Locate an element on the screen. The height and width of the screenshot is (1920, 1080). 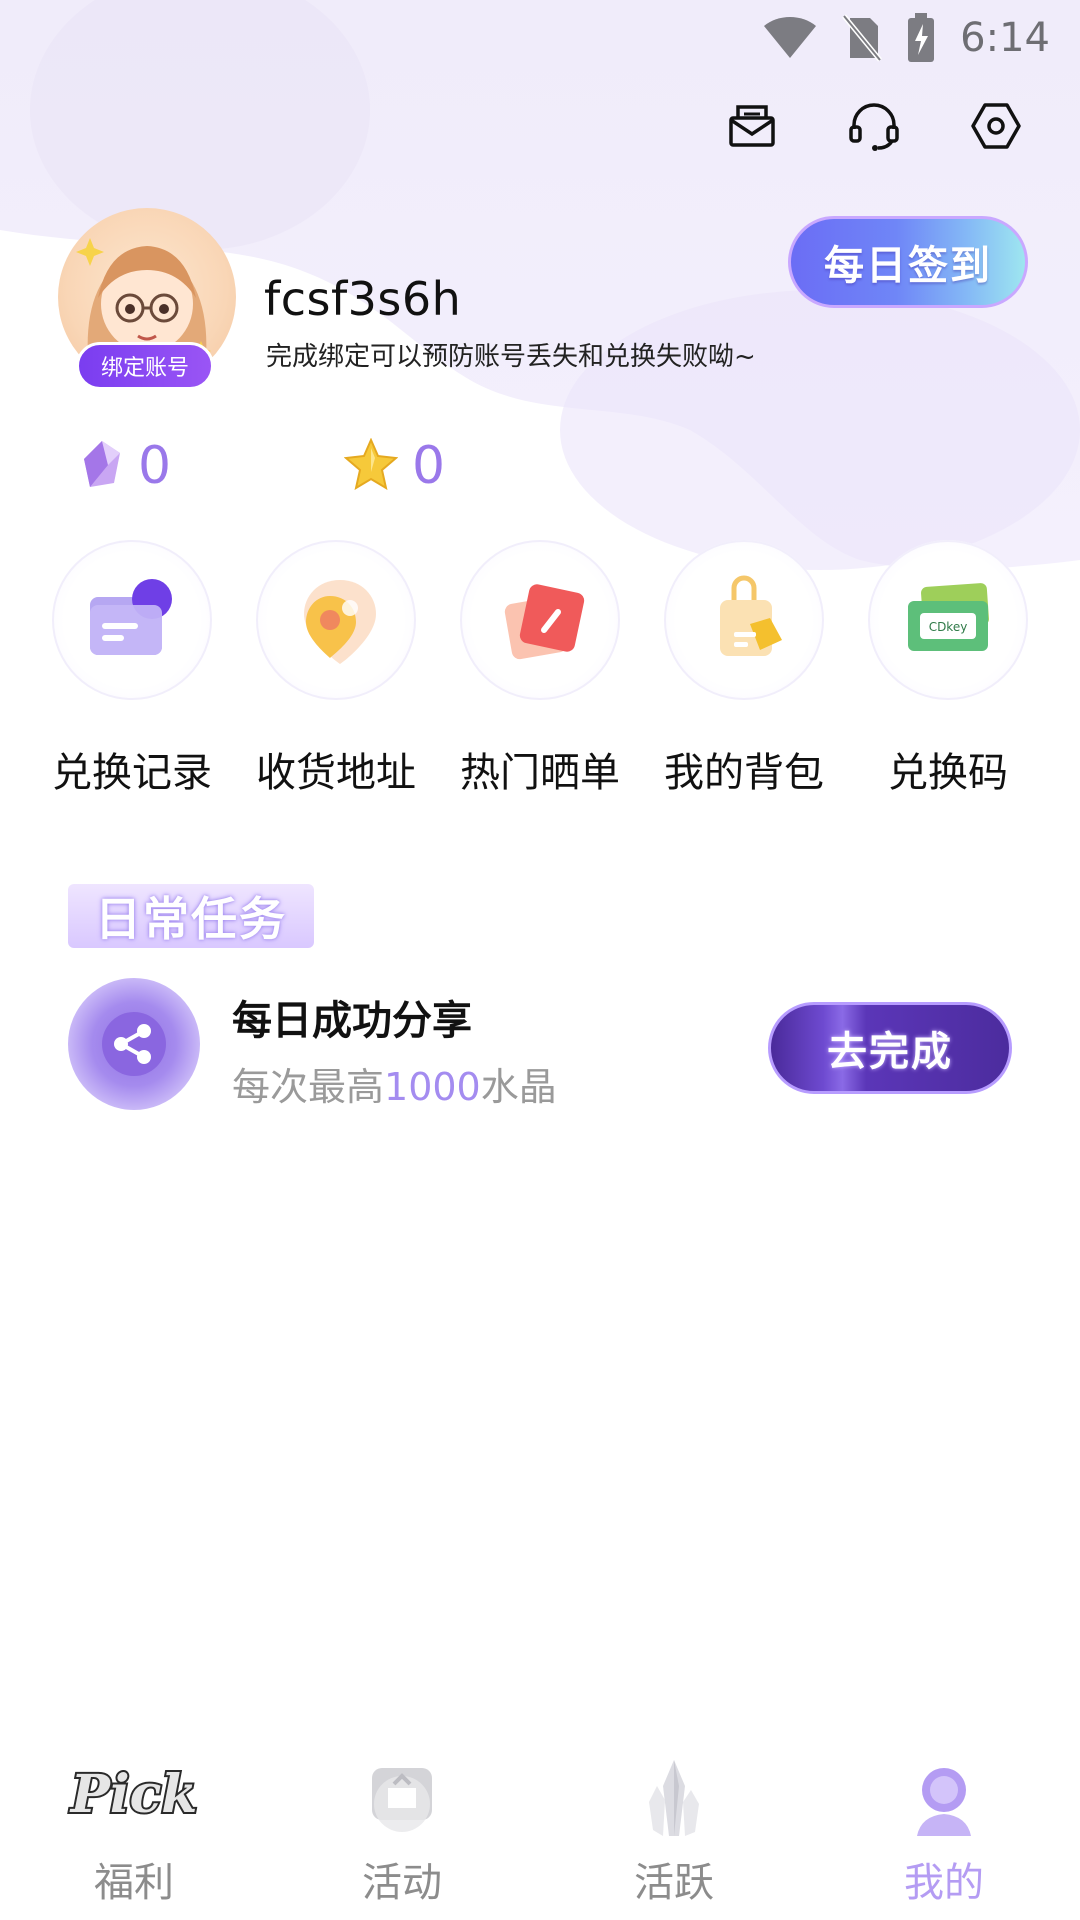
star-icon is located at coordinates (371, 465).